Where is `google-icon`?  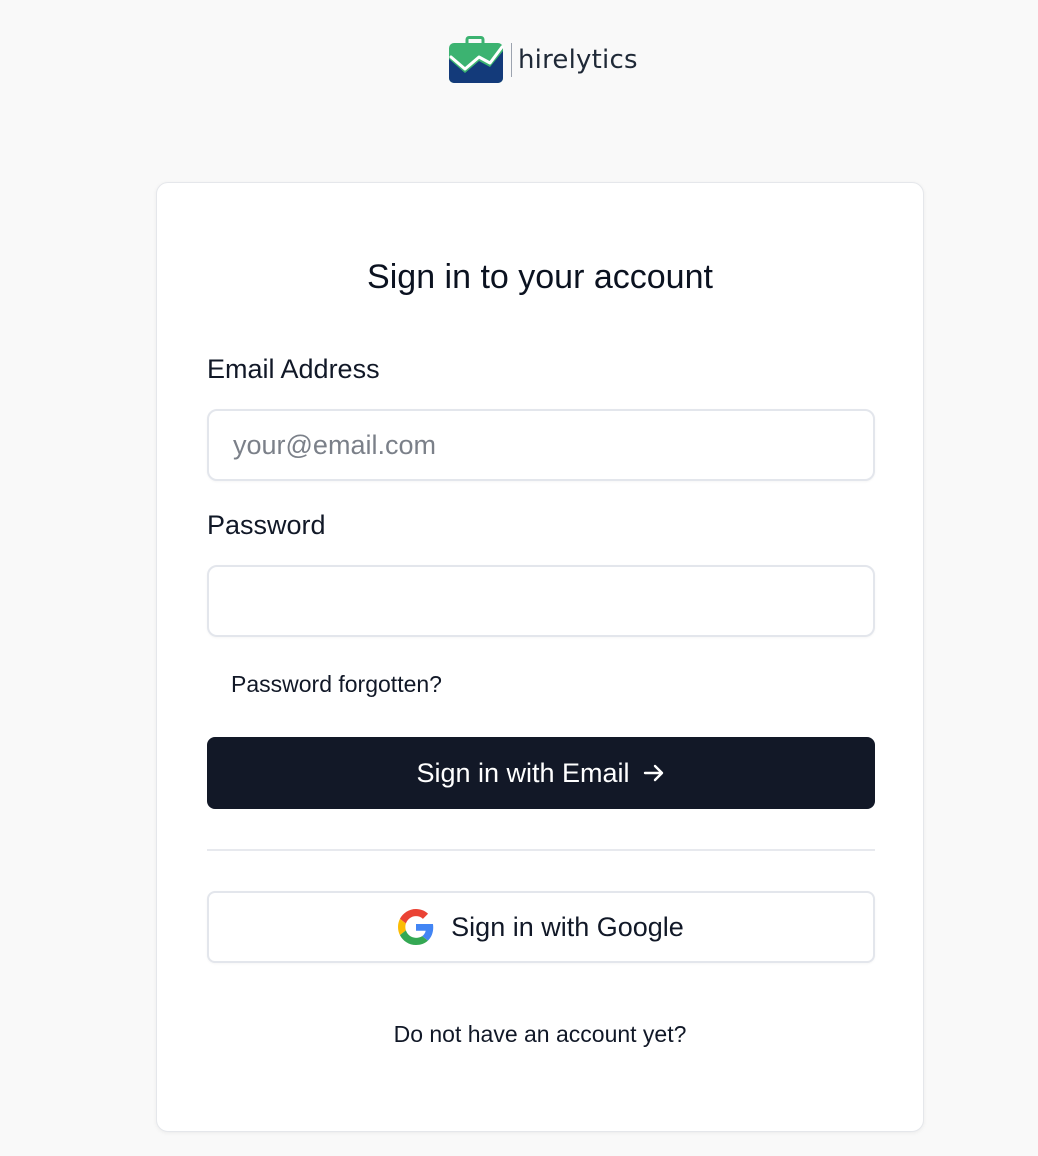
google-icon is located at coordinates (416, 927).